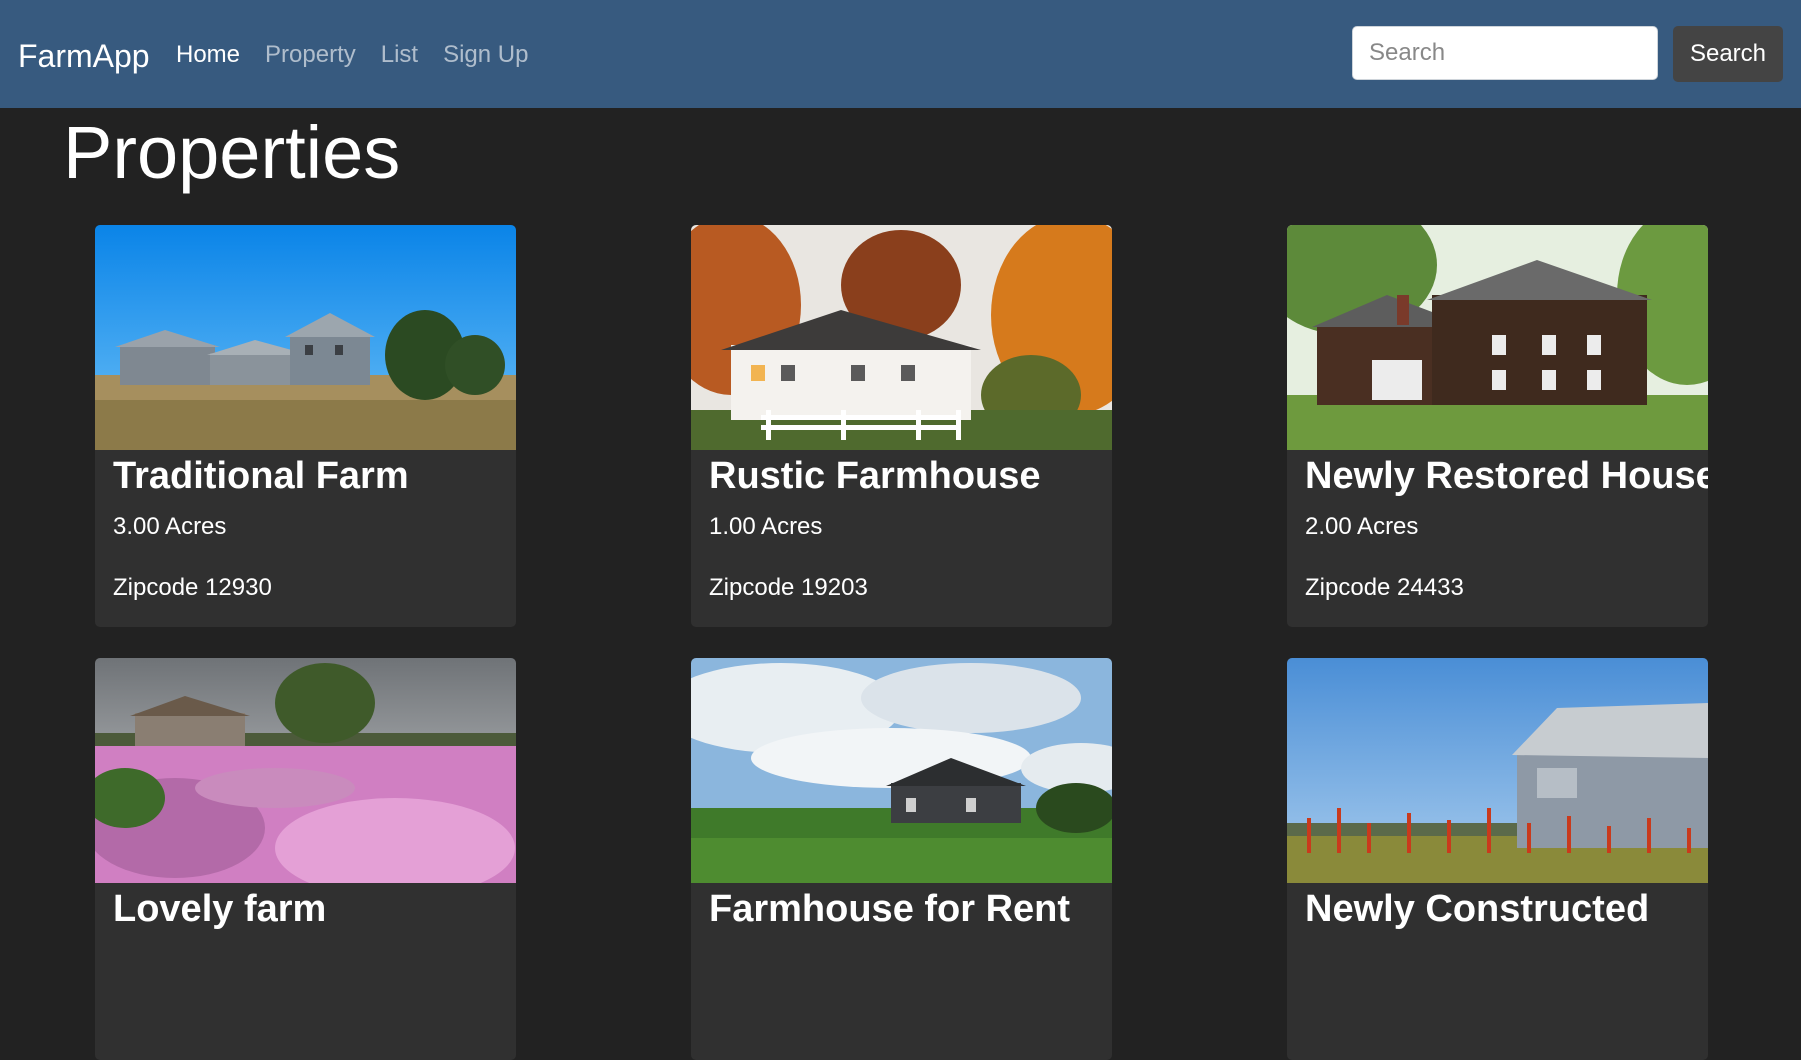 Image resolution: width=1801 pixels, height=1060 pixels. I want to click on property-title: Rustic Farmhouse, so click(875, 476).